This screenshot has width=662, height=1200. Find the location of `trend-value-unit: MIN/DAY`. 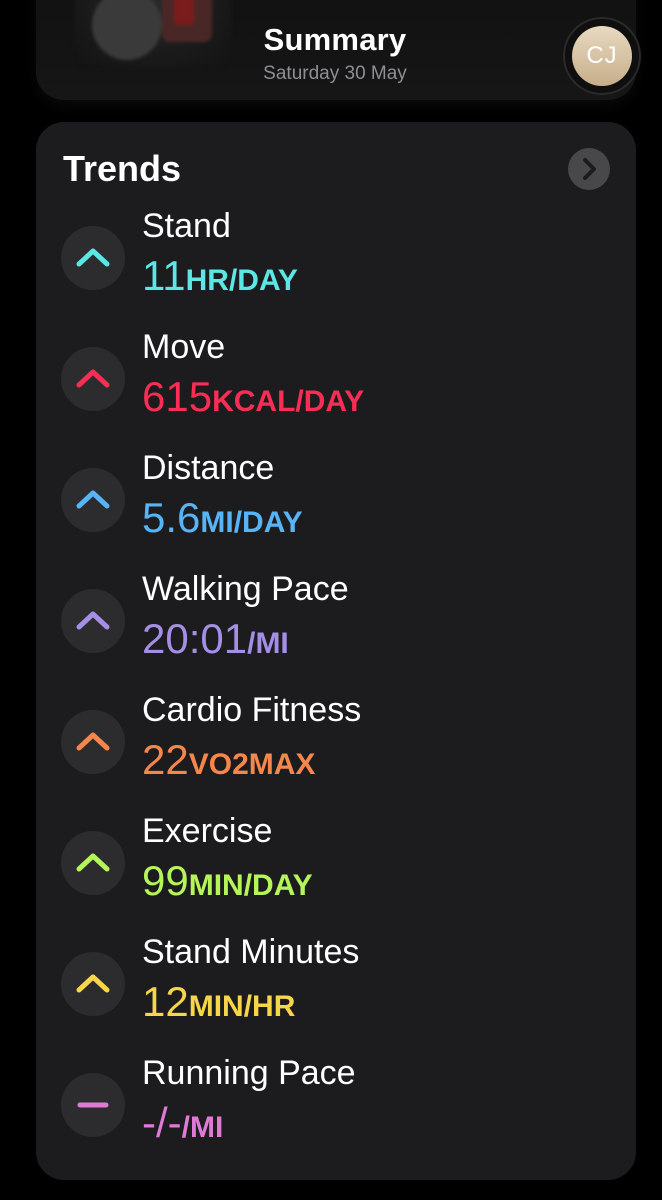

trend-value-unit: MIN/DAY is located at coordinates (250, 885).